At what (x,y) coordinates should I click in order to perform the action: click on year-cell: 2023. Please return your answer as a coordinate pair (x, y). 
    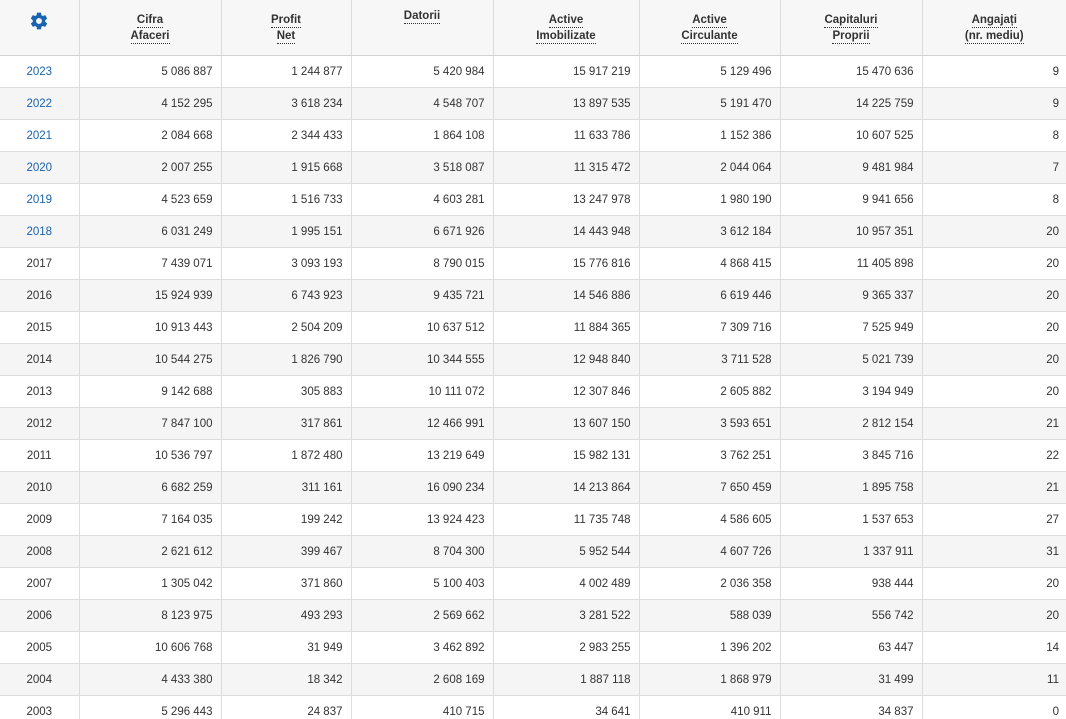
    Looking at the image, I should click on (40, 71).